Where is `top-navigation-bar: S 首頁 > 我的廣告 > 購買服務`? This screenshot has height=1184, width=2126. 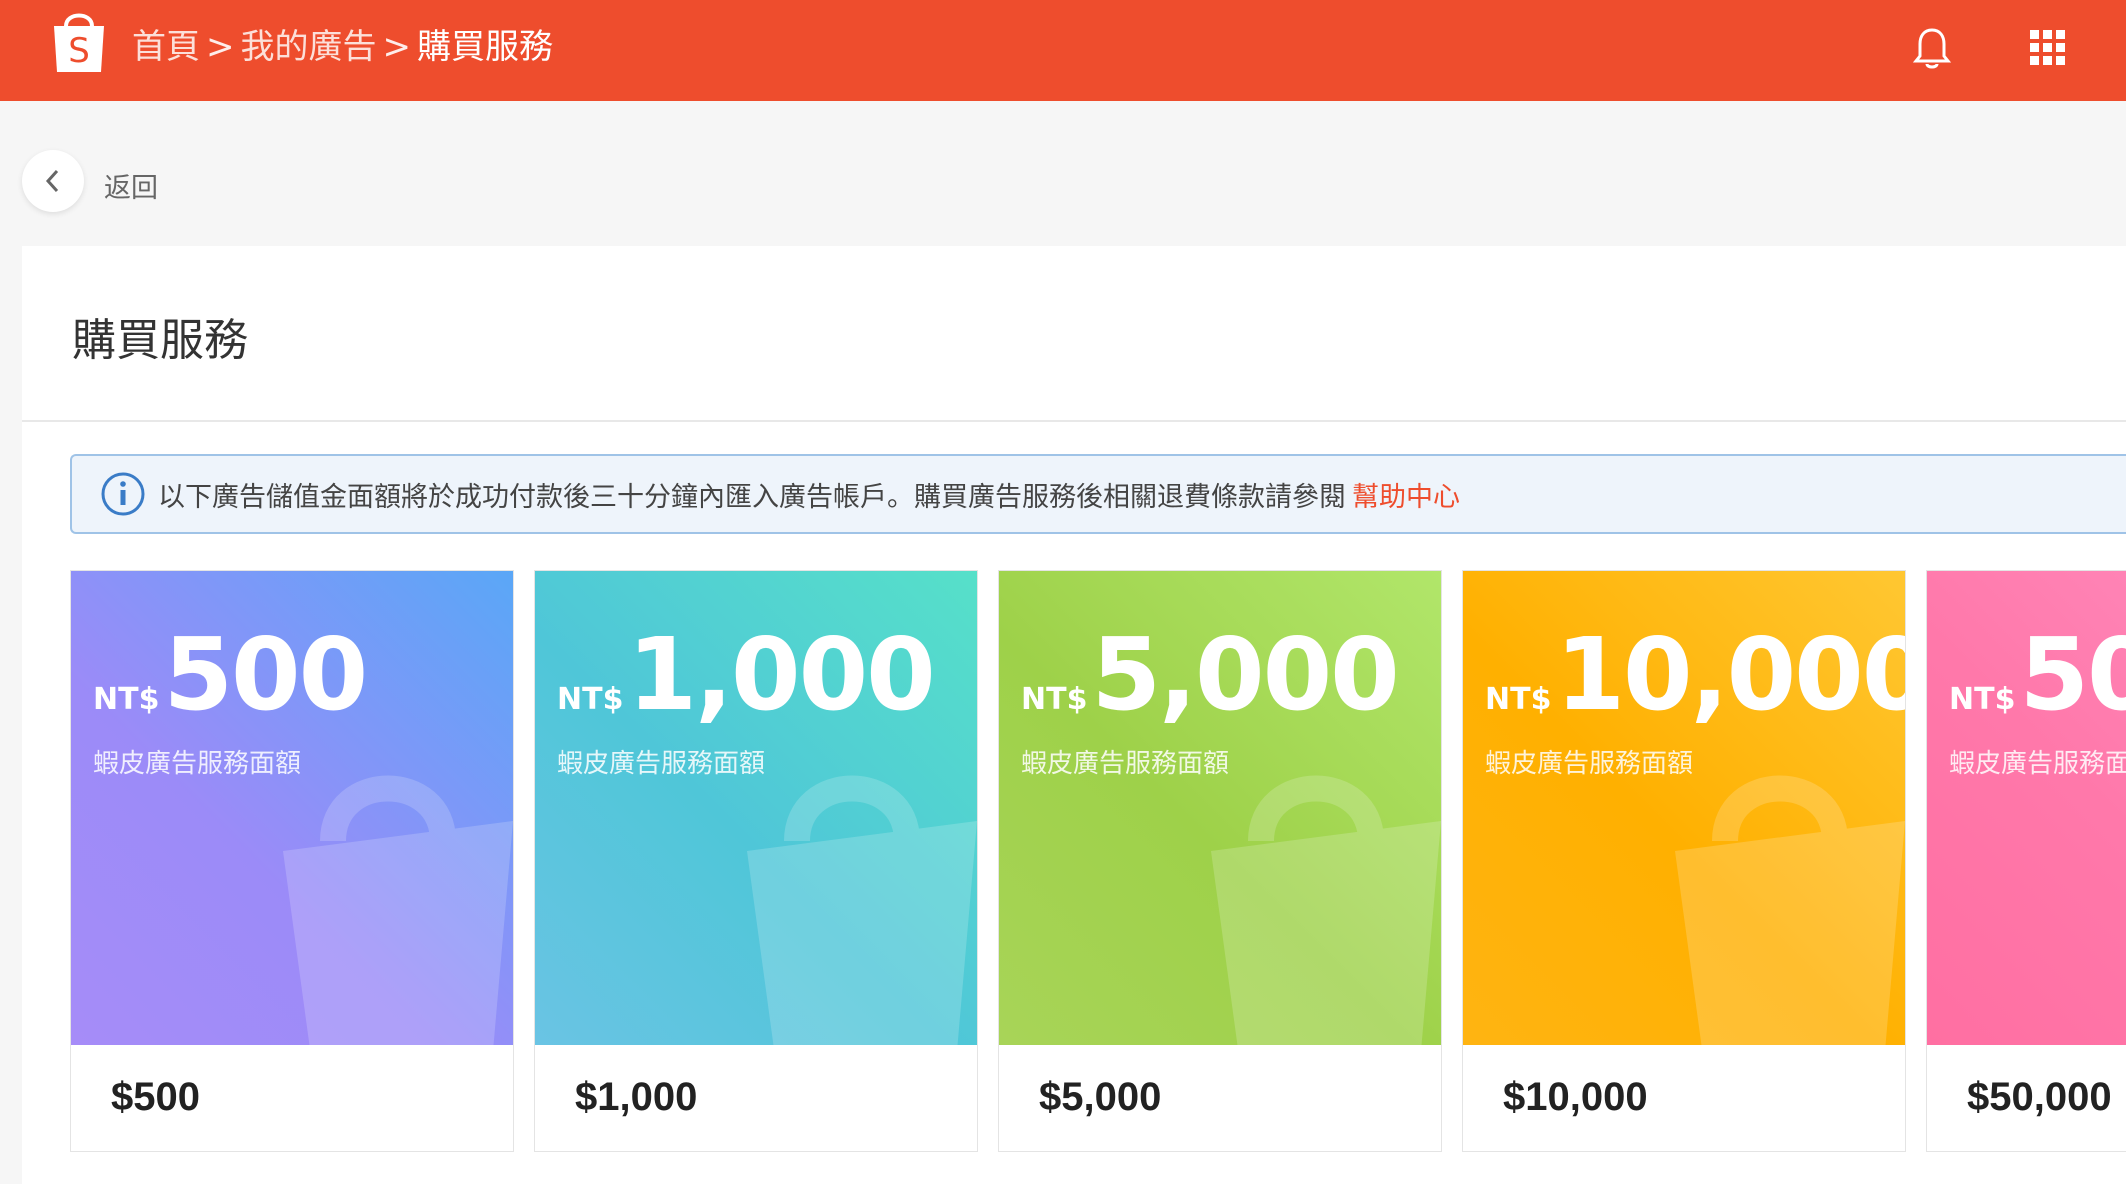 top-navigation-bar: S 首頁 > 我的廣告 > 購買服務 is located at coordinates (1063, 50).